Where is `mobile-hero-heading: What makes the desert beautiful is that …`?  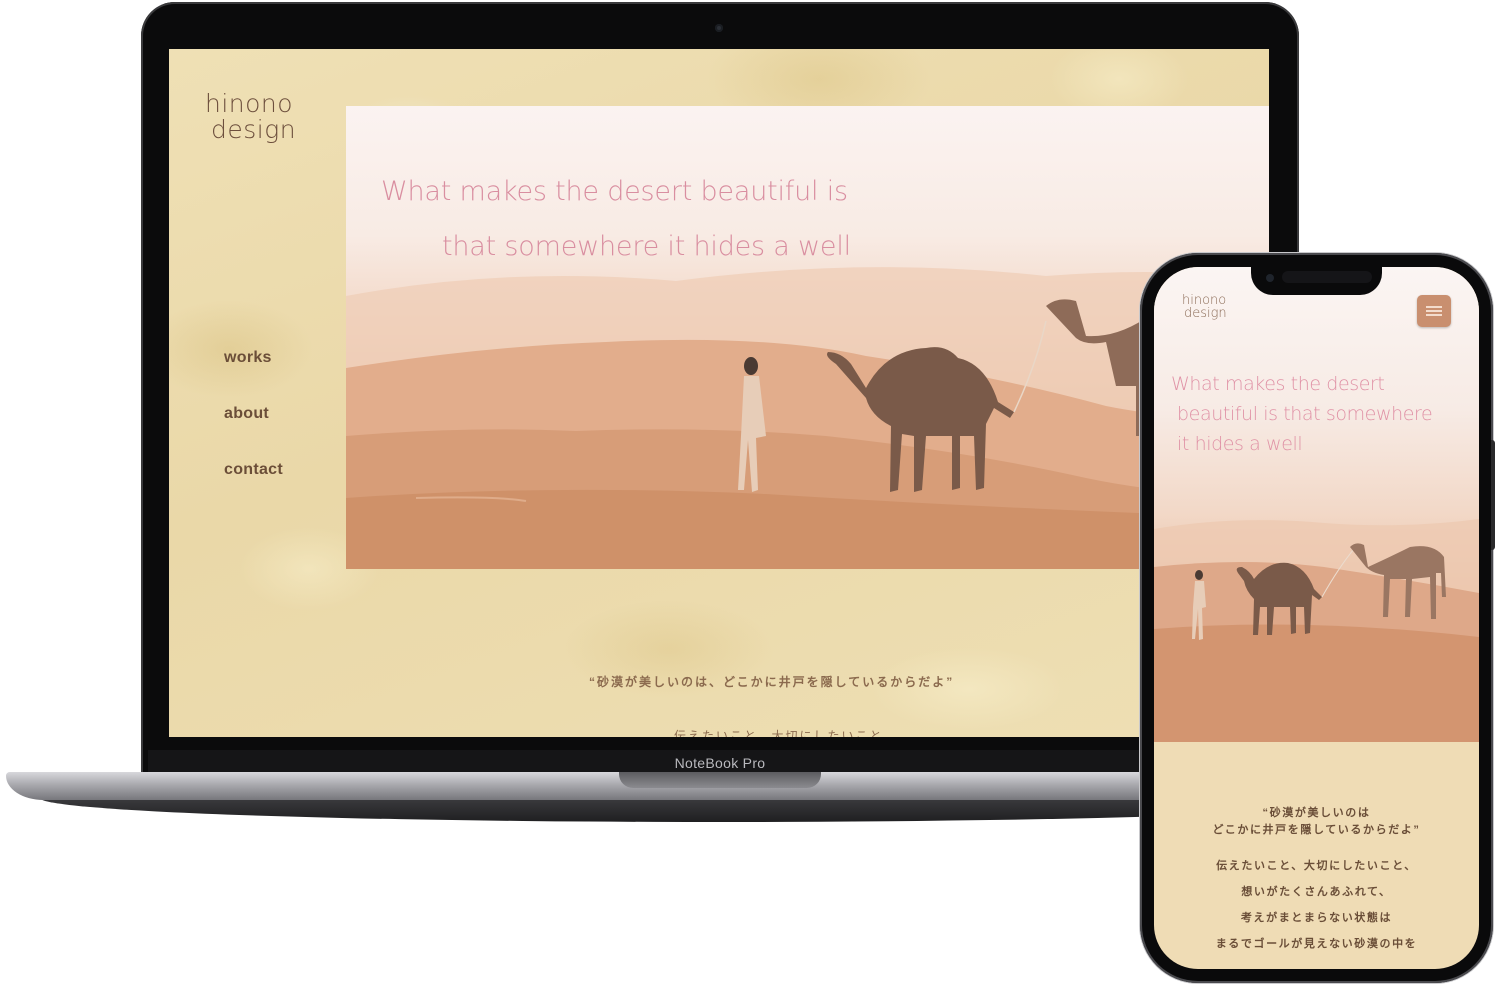
mobile-hero-heading: What makes the desert beautiful is that … is located at coordinates (1302, 414).